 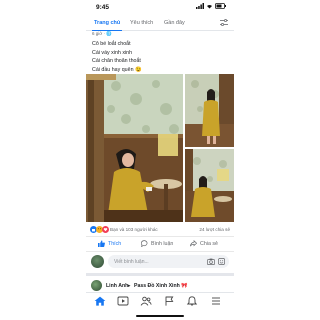 I want to click on reactions-bar: Bạn và 103 người khác 24 lượt chia sẻ, so click(x=160, y=230).